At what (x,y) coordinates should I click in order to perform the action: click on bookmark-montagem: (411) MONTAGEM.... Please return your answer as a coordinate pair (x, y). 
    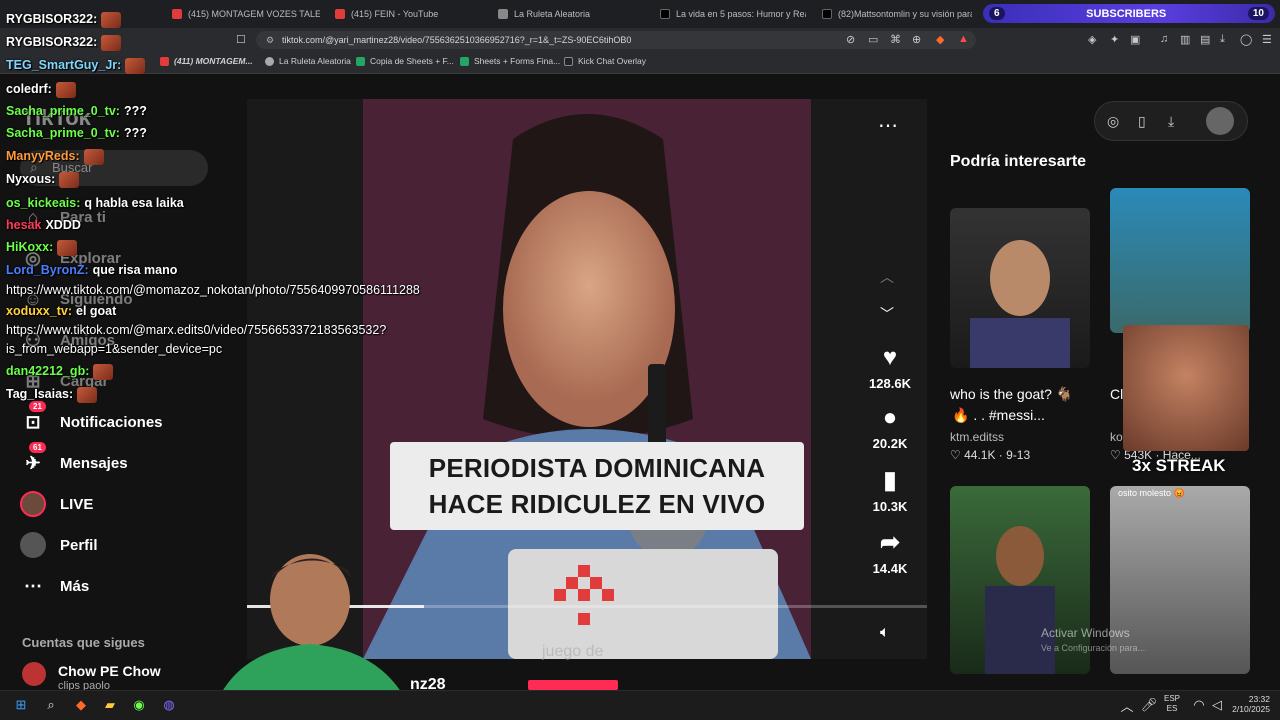
    Looking at the image, I should click on (206, 61).